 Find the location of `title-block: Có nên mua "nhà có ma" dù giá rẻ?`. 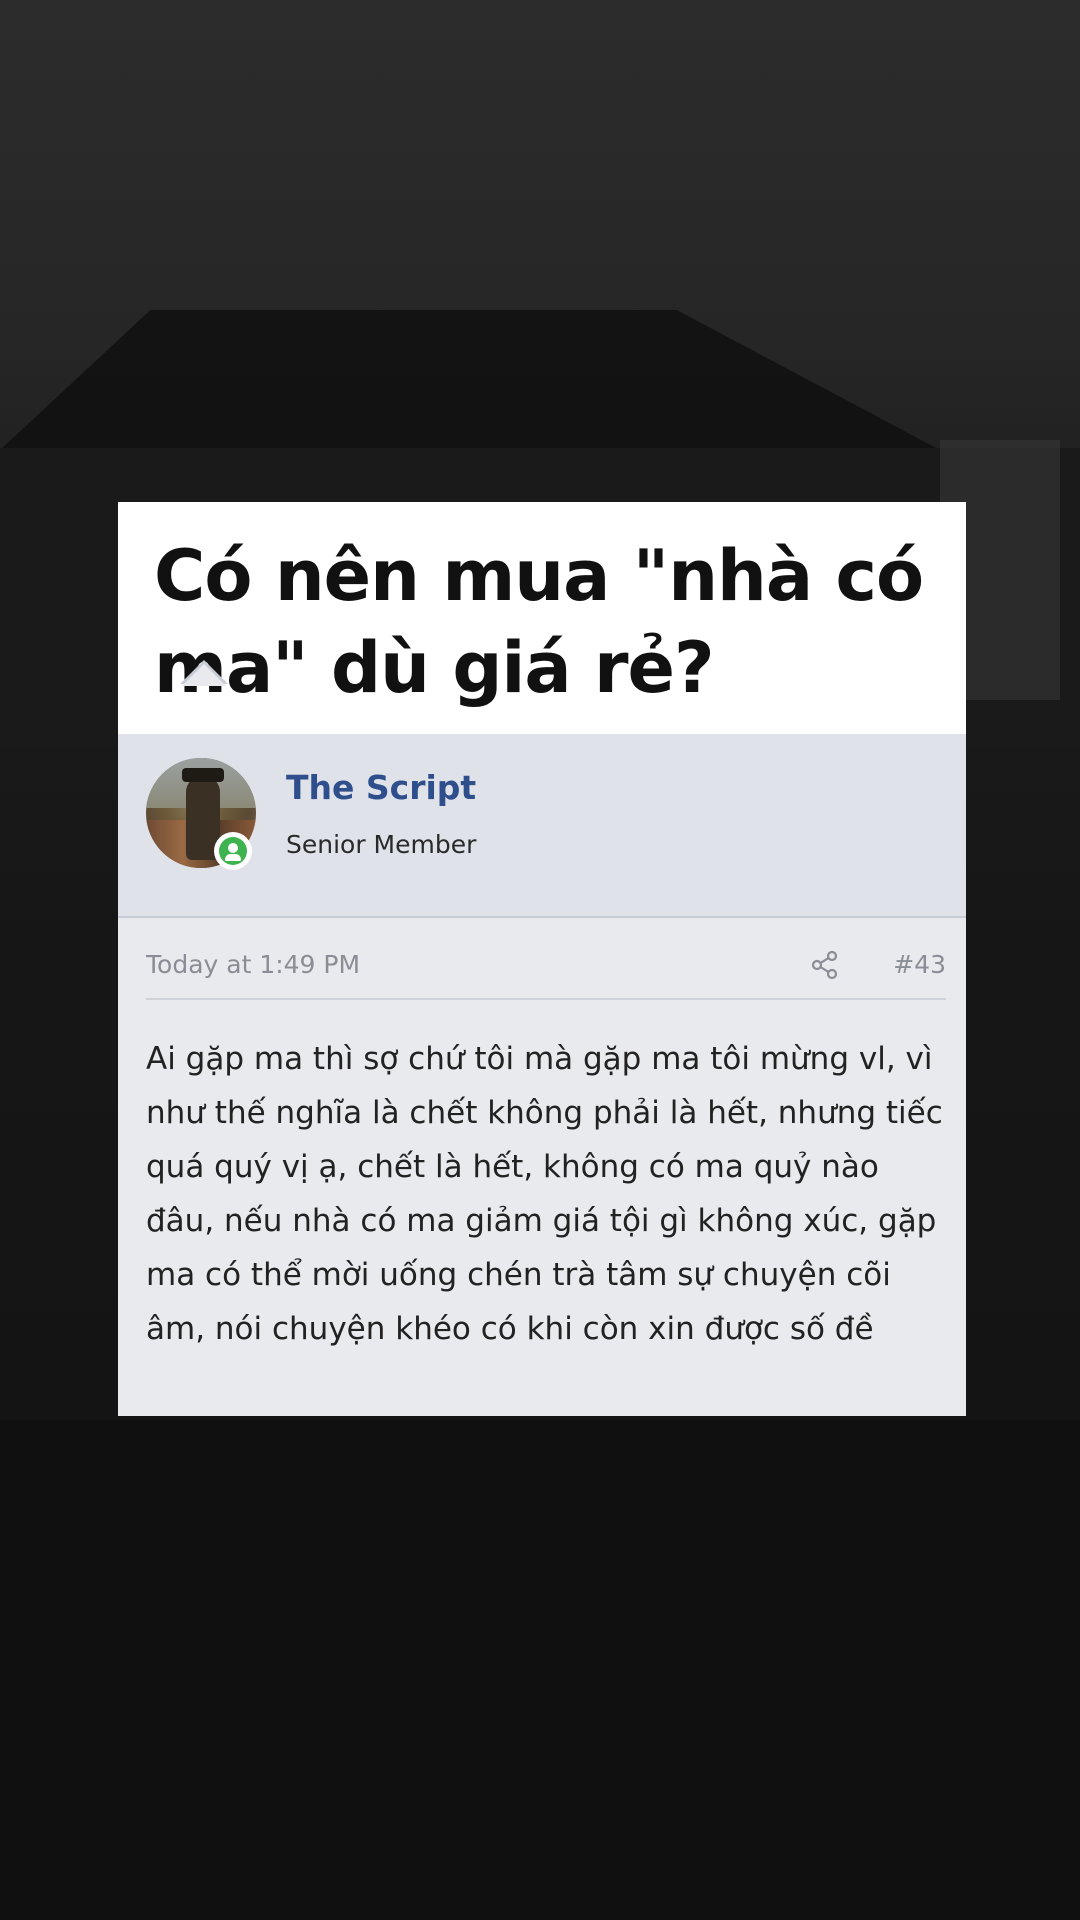

title-block: Có nên mua "nhà có ma" dù giá rẻ? is located at coordinates (542, 618).